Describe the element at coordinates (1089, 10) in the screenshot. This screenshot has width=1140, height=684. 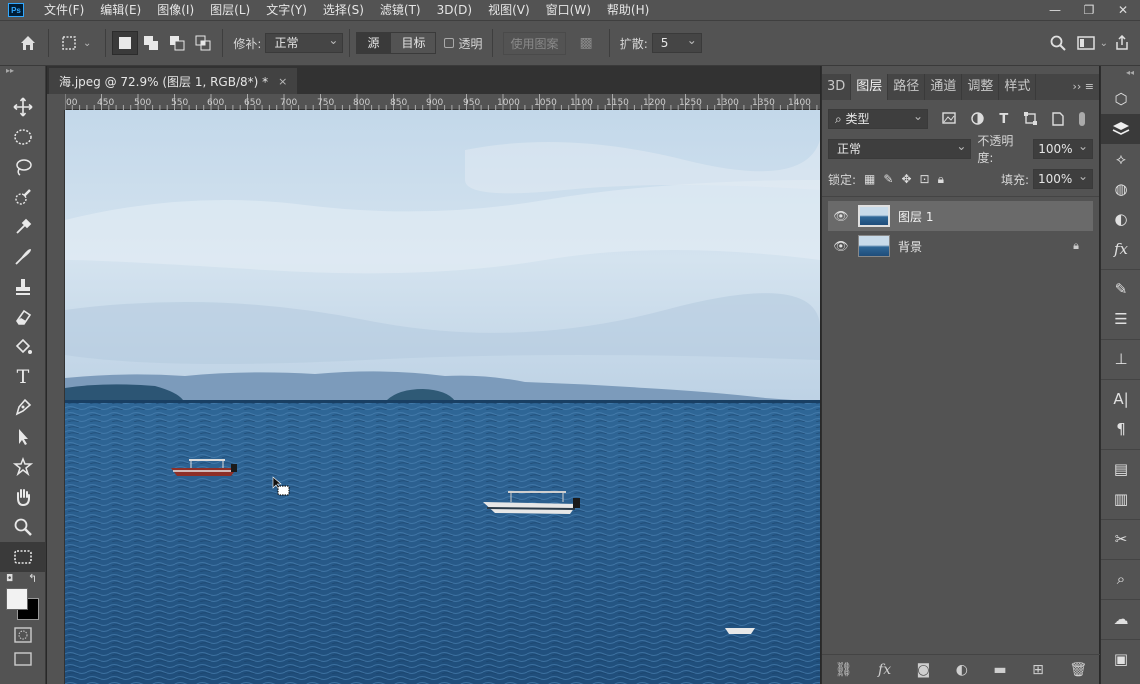
I see `restore-button: ❐` at that location.